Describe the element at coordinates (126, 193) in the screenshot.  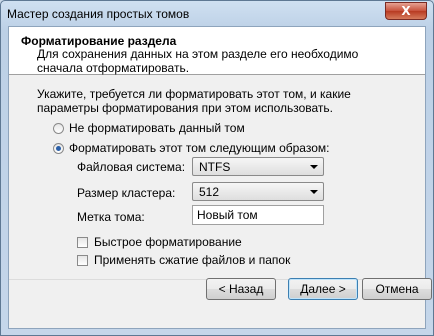
I see `cluster-label: Размер кластера:` at that location.